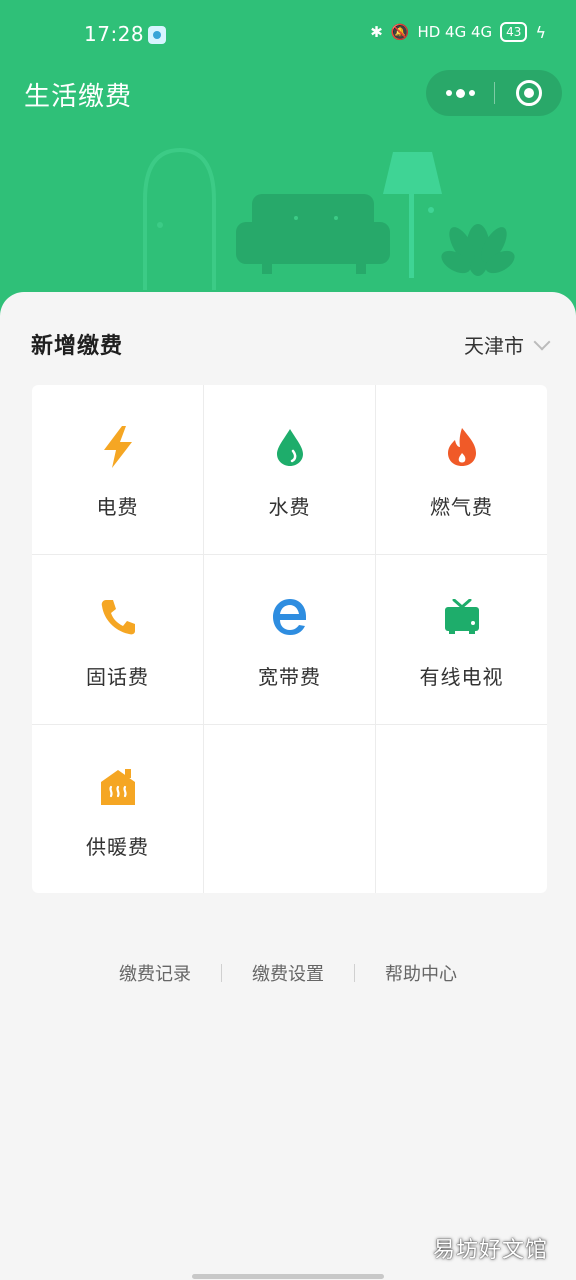 The height and width of the screenshot is (1280, 576). I want to click on payment-settings-link: 缴费设置, so click(288, 973).